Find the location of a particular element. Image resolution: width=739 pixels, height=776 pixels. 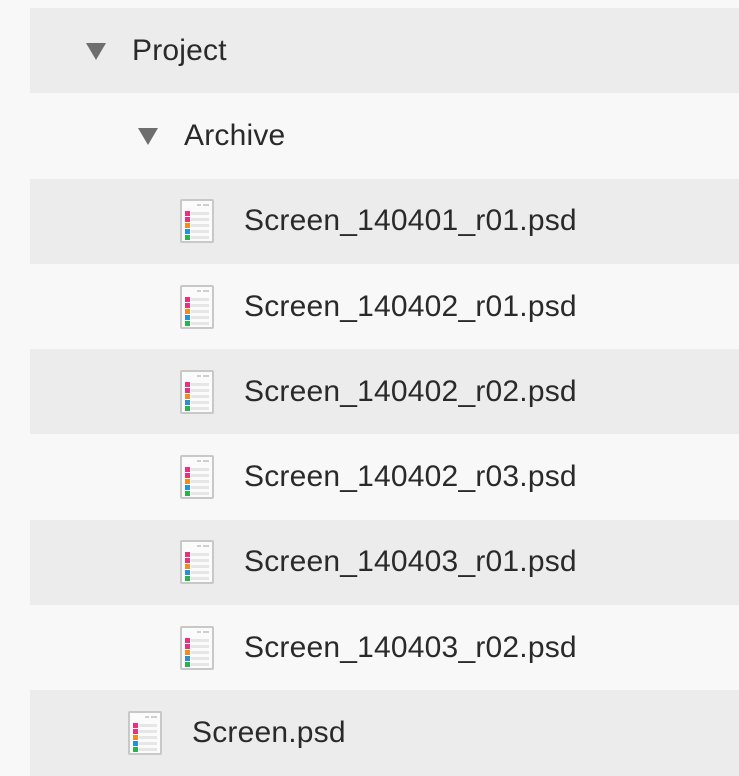

tree-file-item: Screen_140401_r01.psd is located at coordinates (384, 221).